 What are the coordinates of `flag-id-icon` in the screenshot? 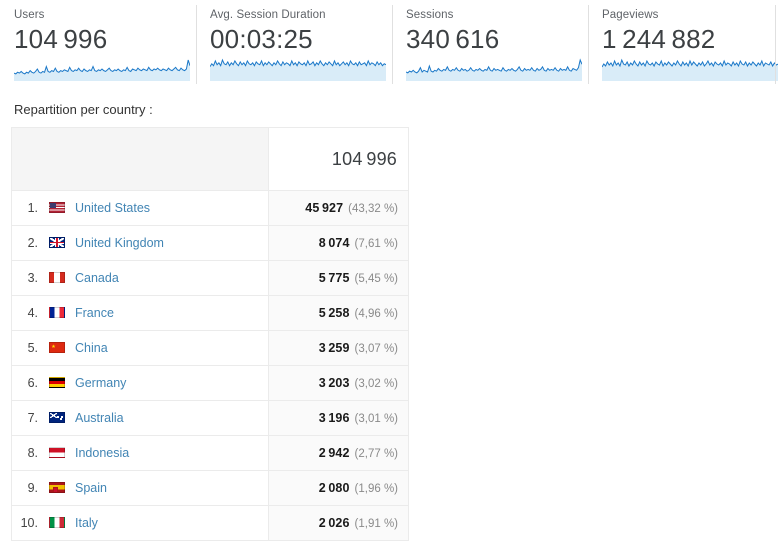 It's located at (57, 453).